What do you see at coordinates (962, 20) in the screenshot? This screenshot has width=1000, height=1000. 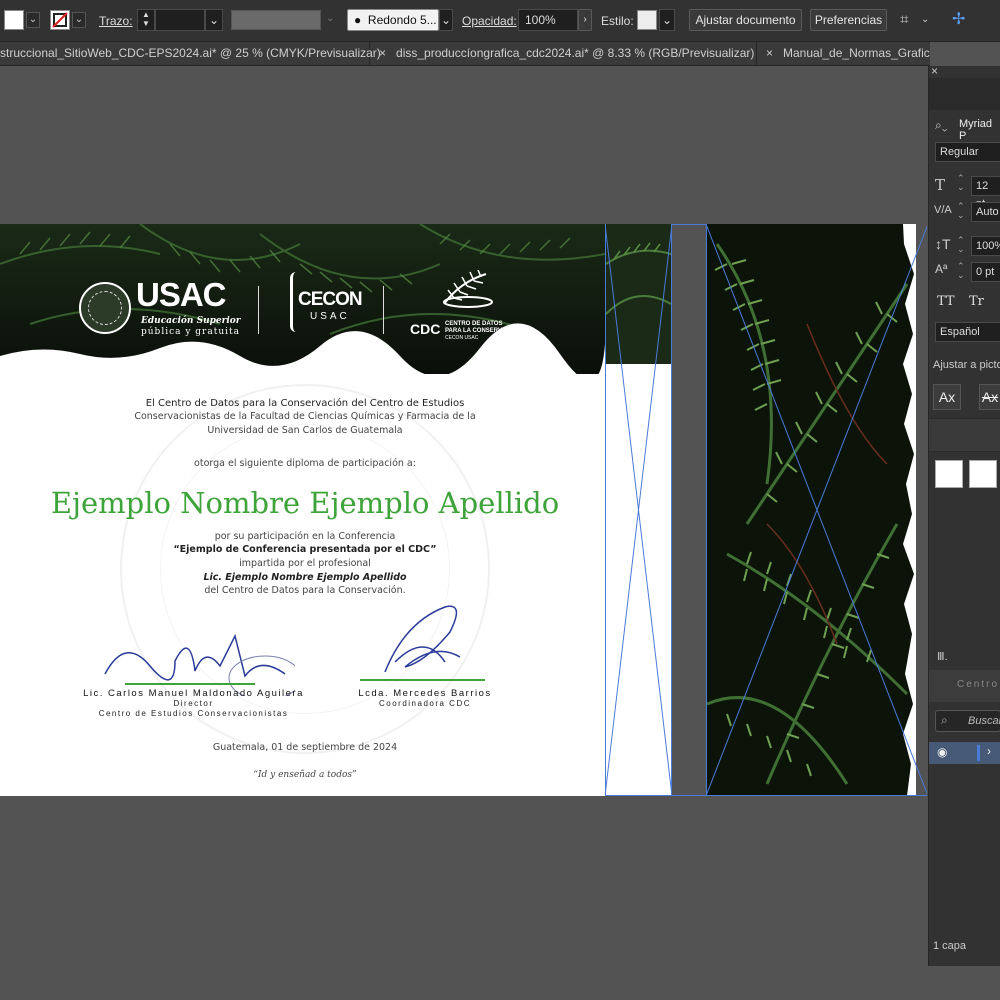 I see `puppet-warp-icon: ✢` at bounding box center [962, 20].